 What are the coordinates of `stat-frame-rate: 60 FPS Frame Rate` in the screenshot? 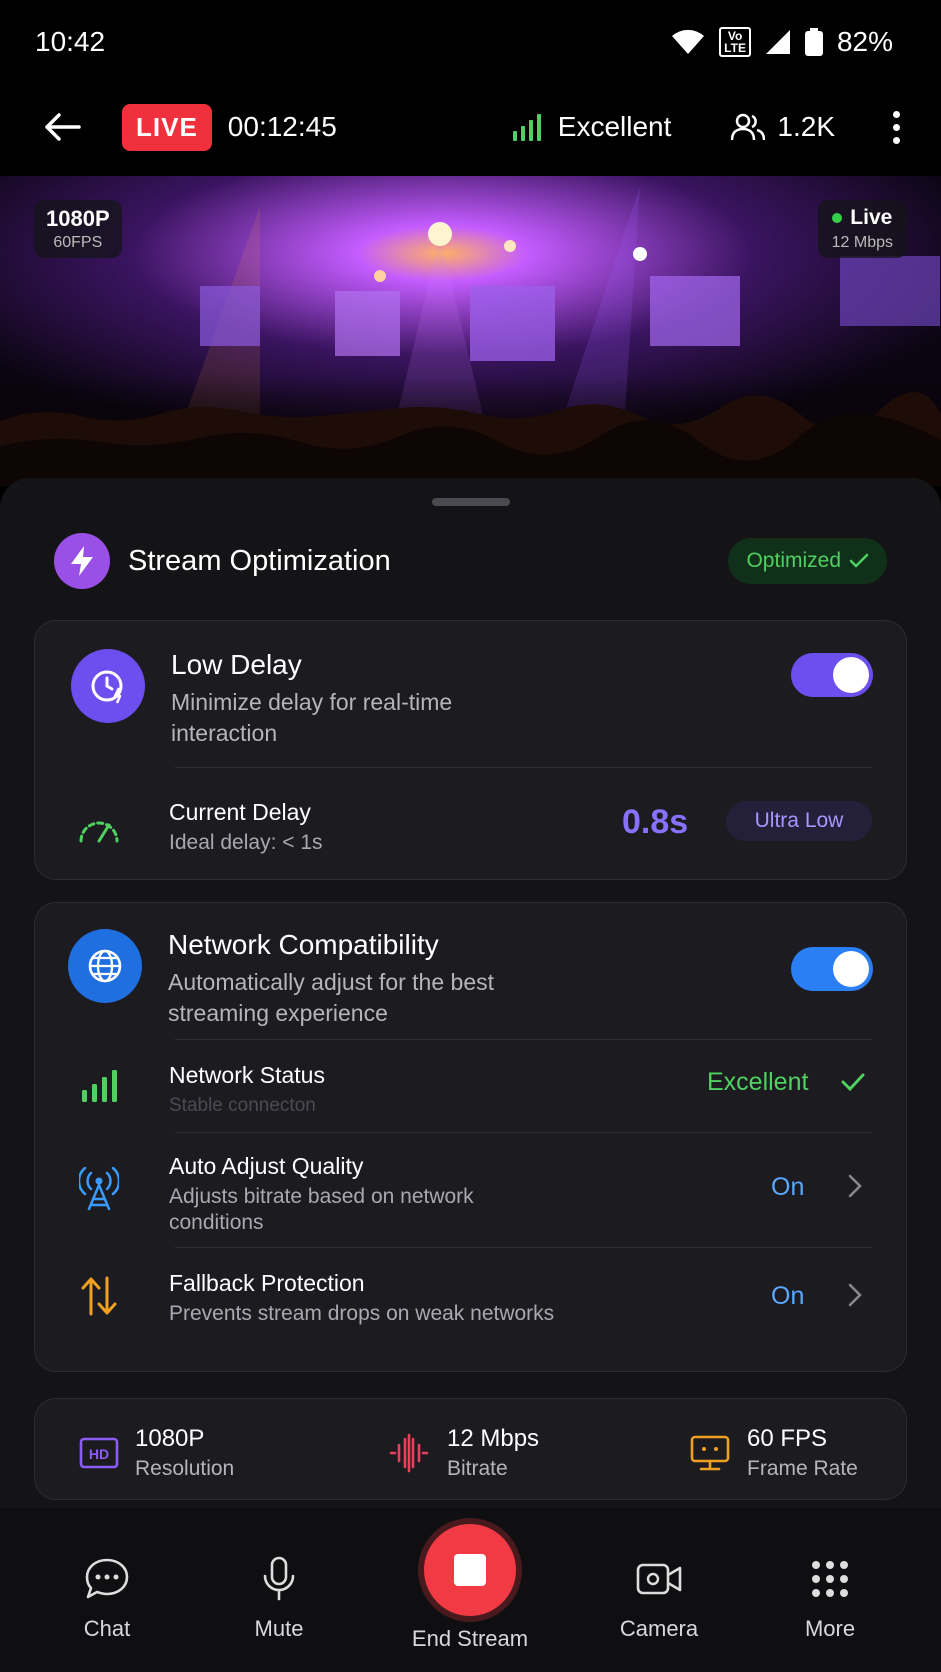 It's located at (773, 1453).